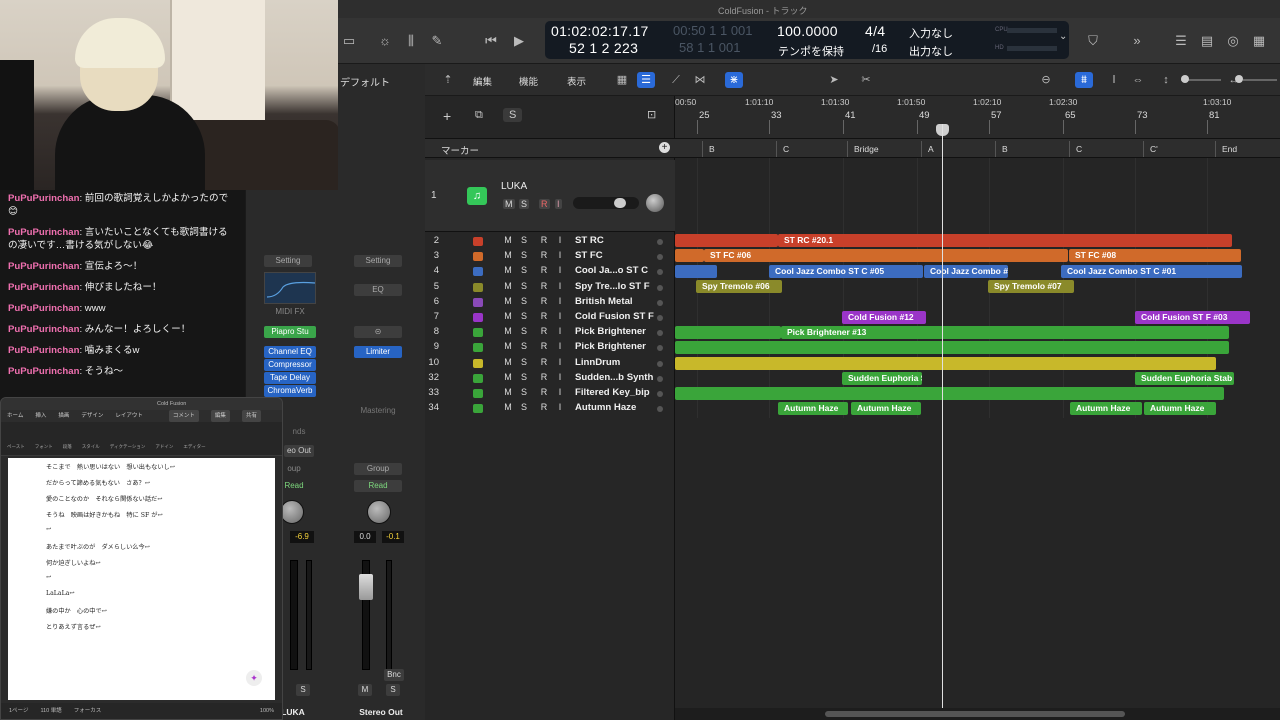 Image resolution: width=1280 pixels, height=720 pixels. What do you see at coordinates (220, 416) in the screenshot?
I see `word-edit-button: 編集` at bounding box center [220, 416].